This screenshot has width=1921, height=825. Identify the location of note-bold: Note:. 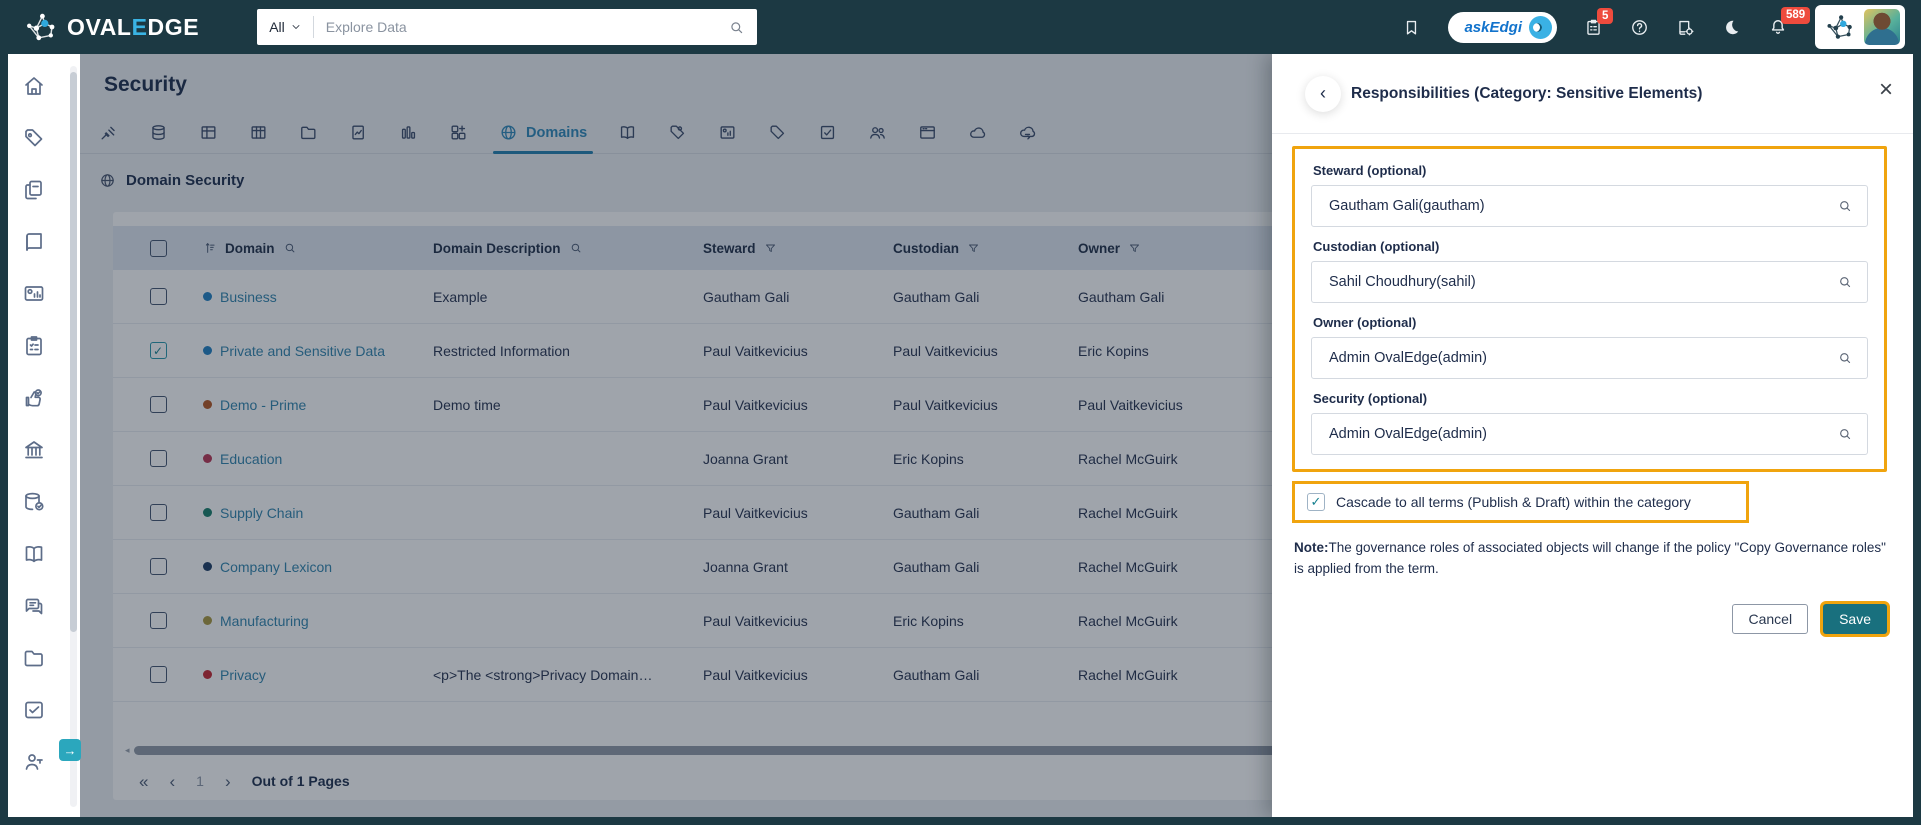
(1311, 547).